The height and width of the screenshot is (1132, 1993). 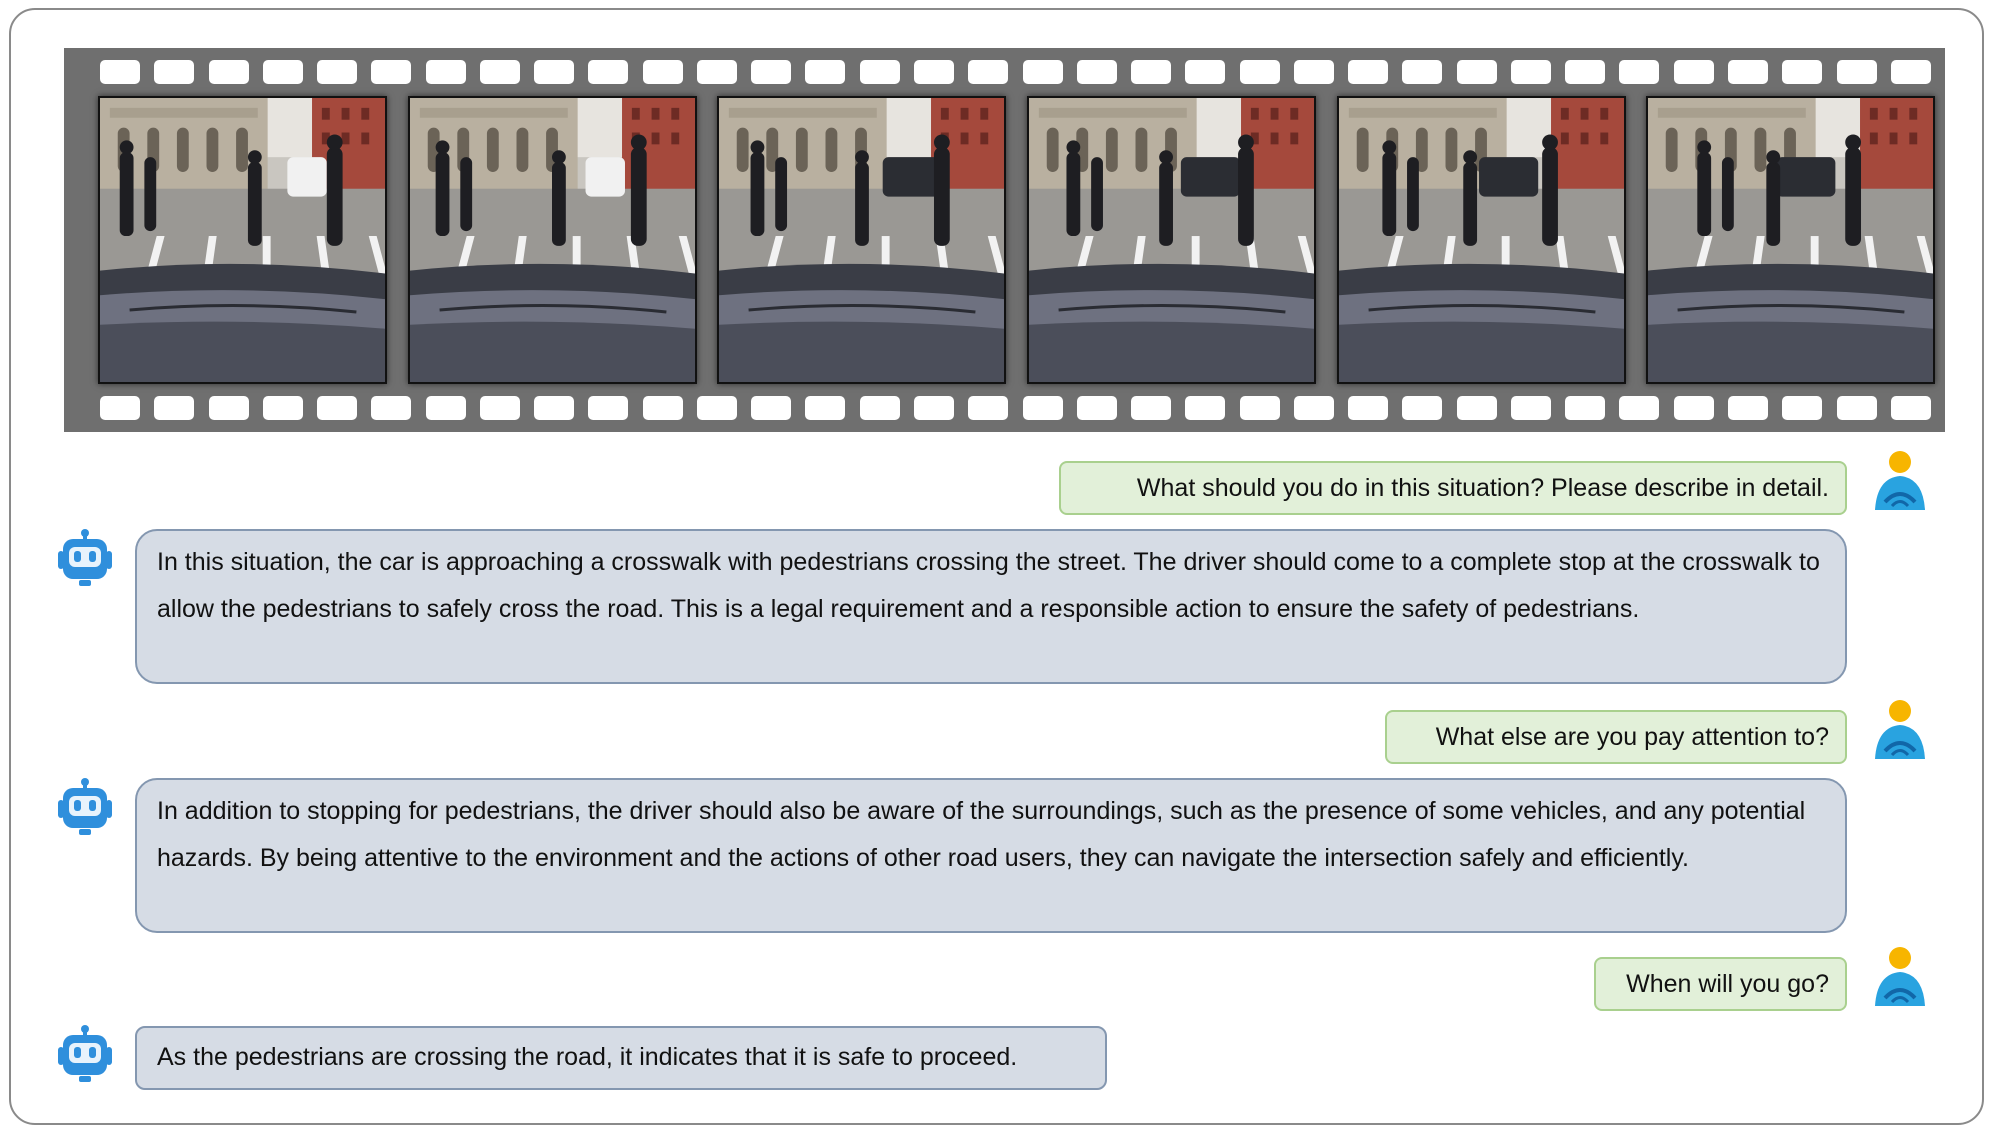 What do you see at coordinates (1015, 408) in the screenshot?
I see `film-perforations-bottom` at bounding box center [1015, 408].